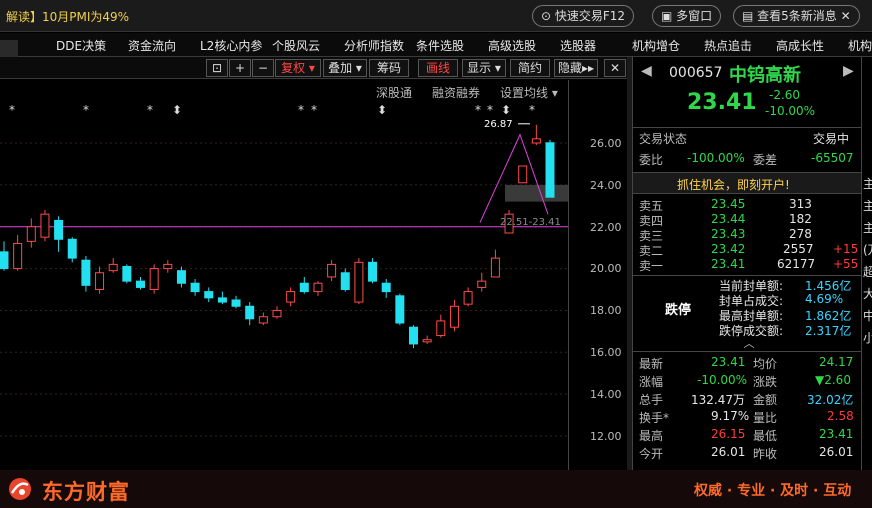 This screenshot has width=872, height=508. Describe the element at coordinates (440, 45) in the screenshot. I see `menu-item-condition: 条件选股` at that location.